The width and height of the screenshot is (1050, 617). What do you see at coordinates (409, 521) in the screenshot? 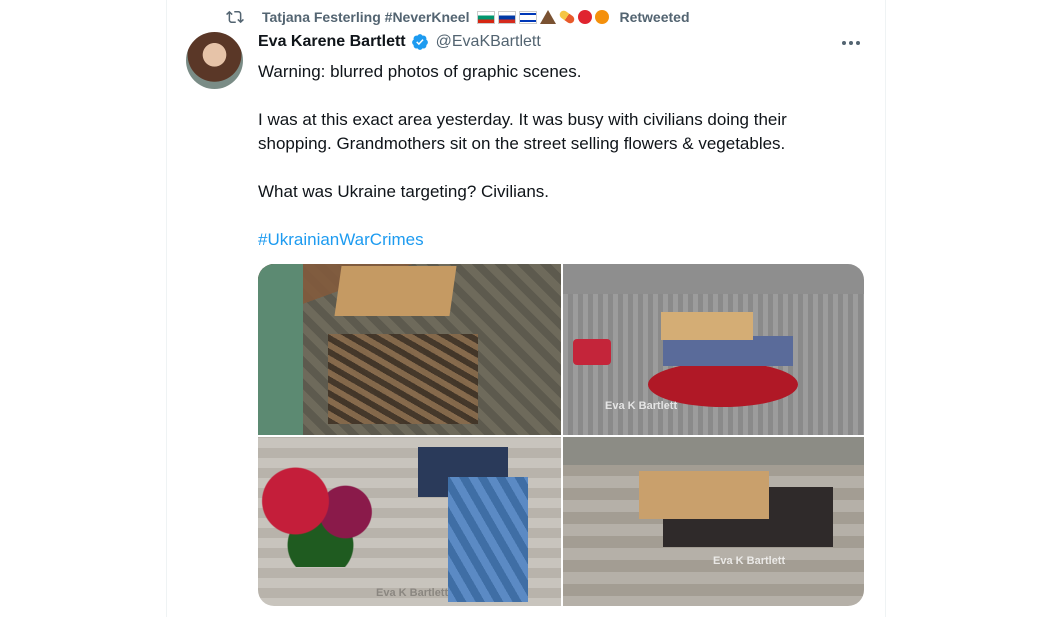
I see `media-photo-3: Eva K Bartlett` at bounding box center [409, 521].